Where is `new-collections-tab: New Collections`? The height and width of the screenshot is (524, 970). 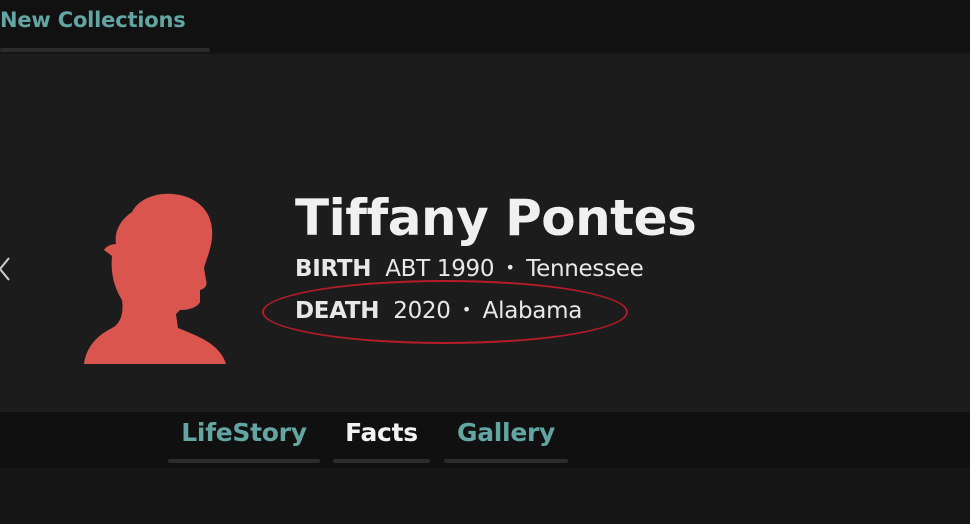 new-collections-tab: New Collections is located at coordinates (105, 26).